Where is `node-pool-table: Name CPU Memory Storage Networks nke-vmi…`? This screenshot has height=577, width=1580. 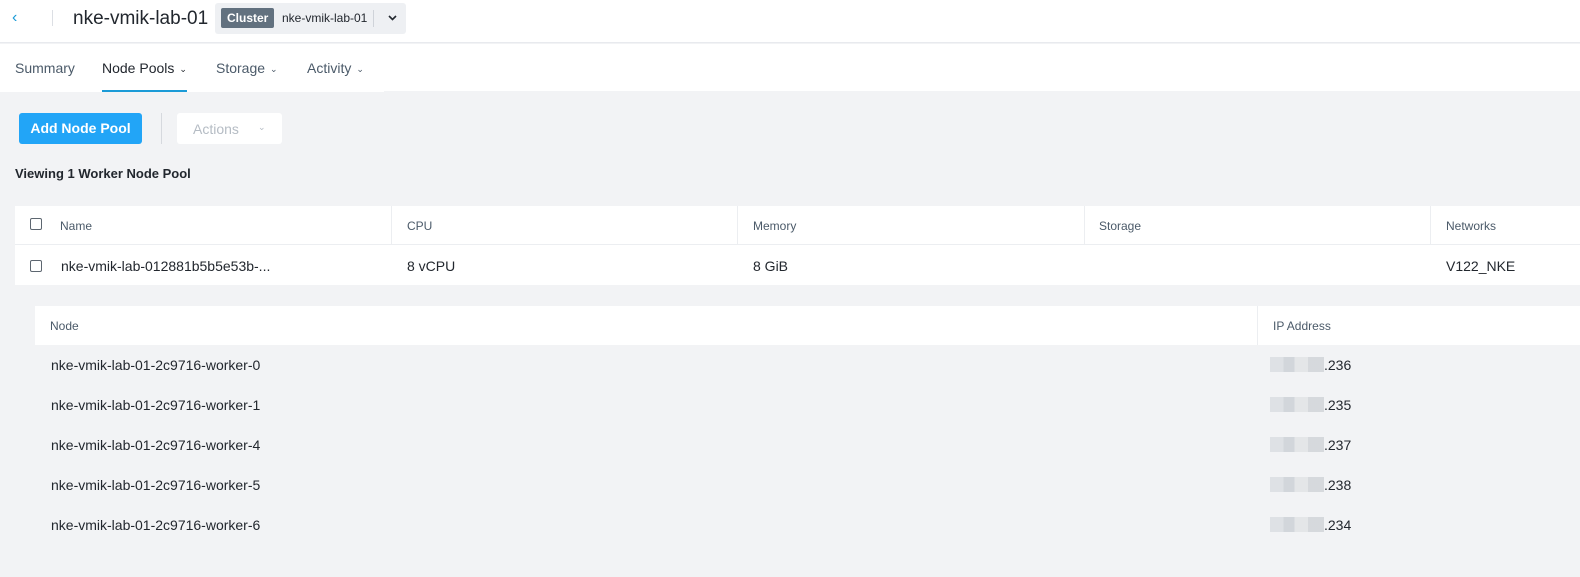 node-pool-table: Name CPU Memory Storage Networks nke-vmi… is located at coordinates (797, 245).